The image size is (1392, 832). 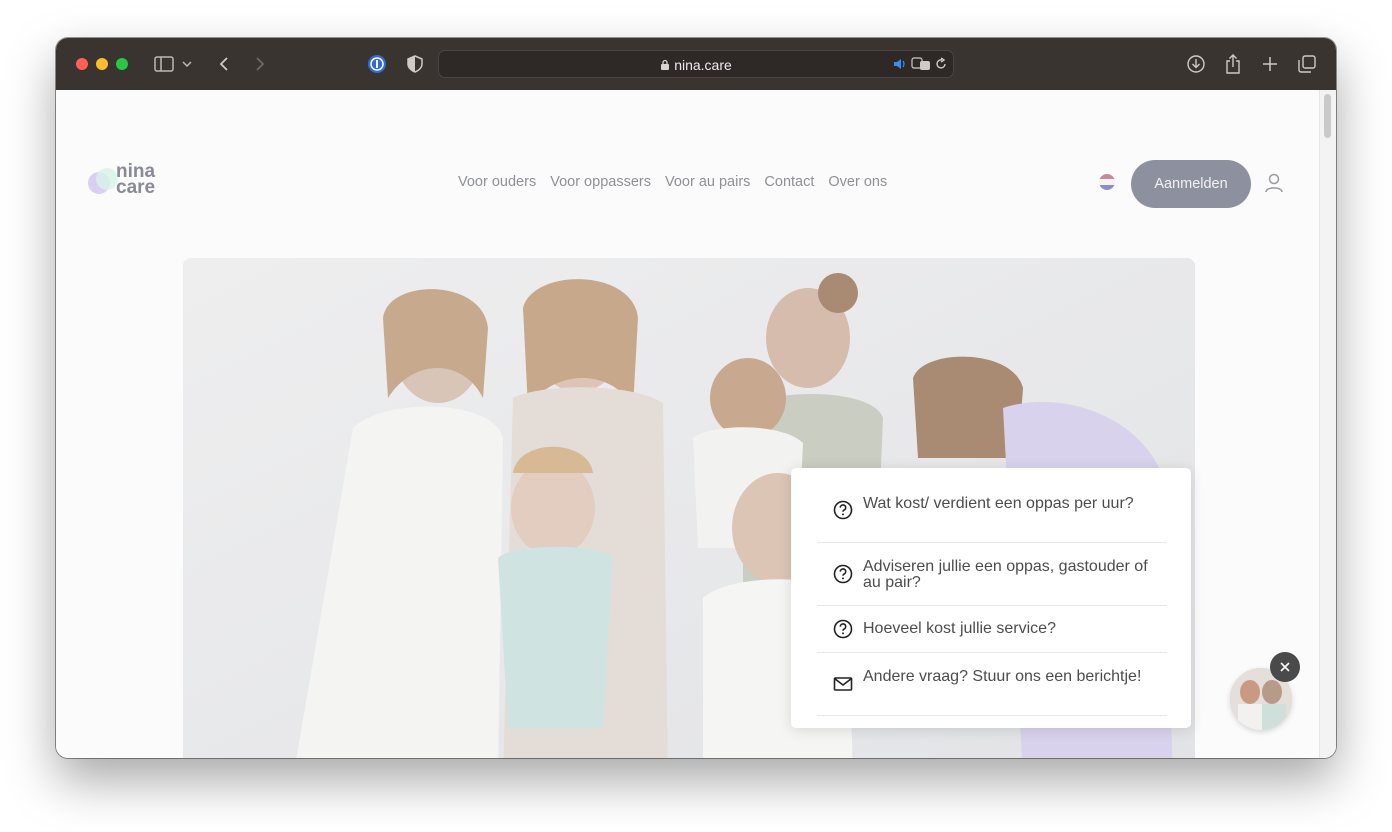 I want to click on faq-item-cost: Wat kost/ verdient een oppas per uur?, so click(x=992, y=510).